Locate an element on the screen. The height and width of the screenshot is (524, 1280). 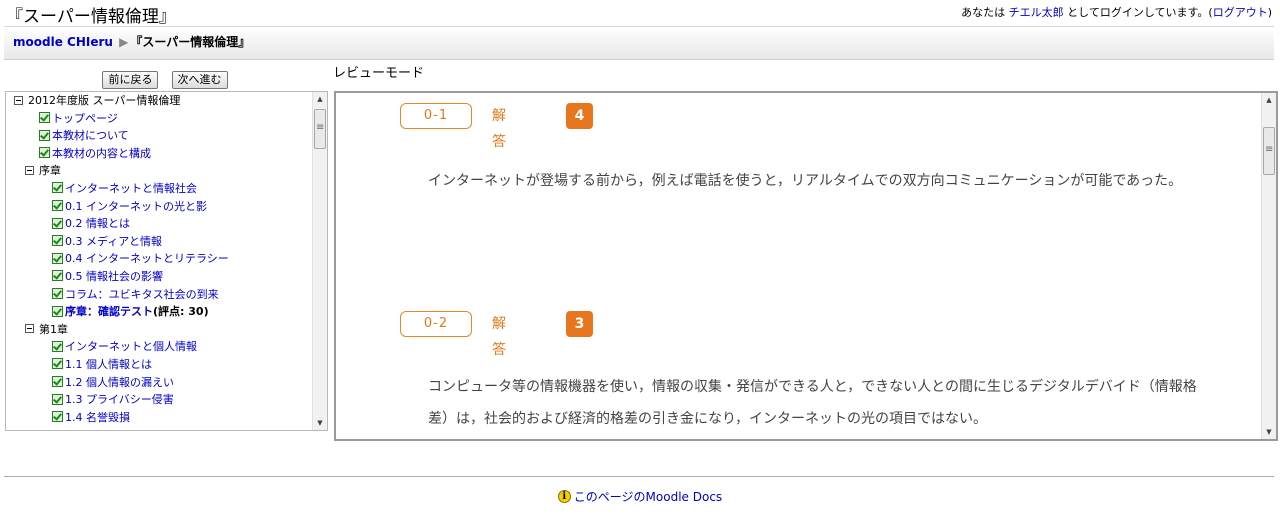
answer-number-badge: 4 is located at coordinates (579, 116).